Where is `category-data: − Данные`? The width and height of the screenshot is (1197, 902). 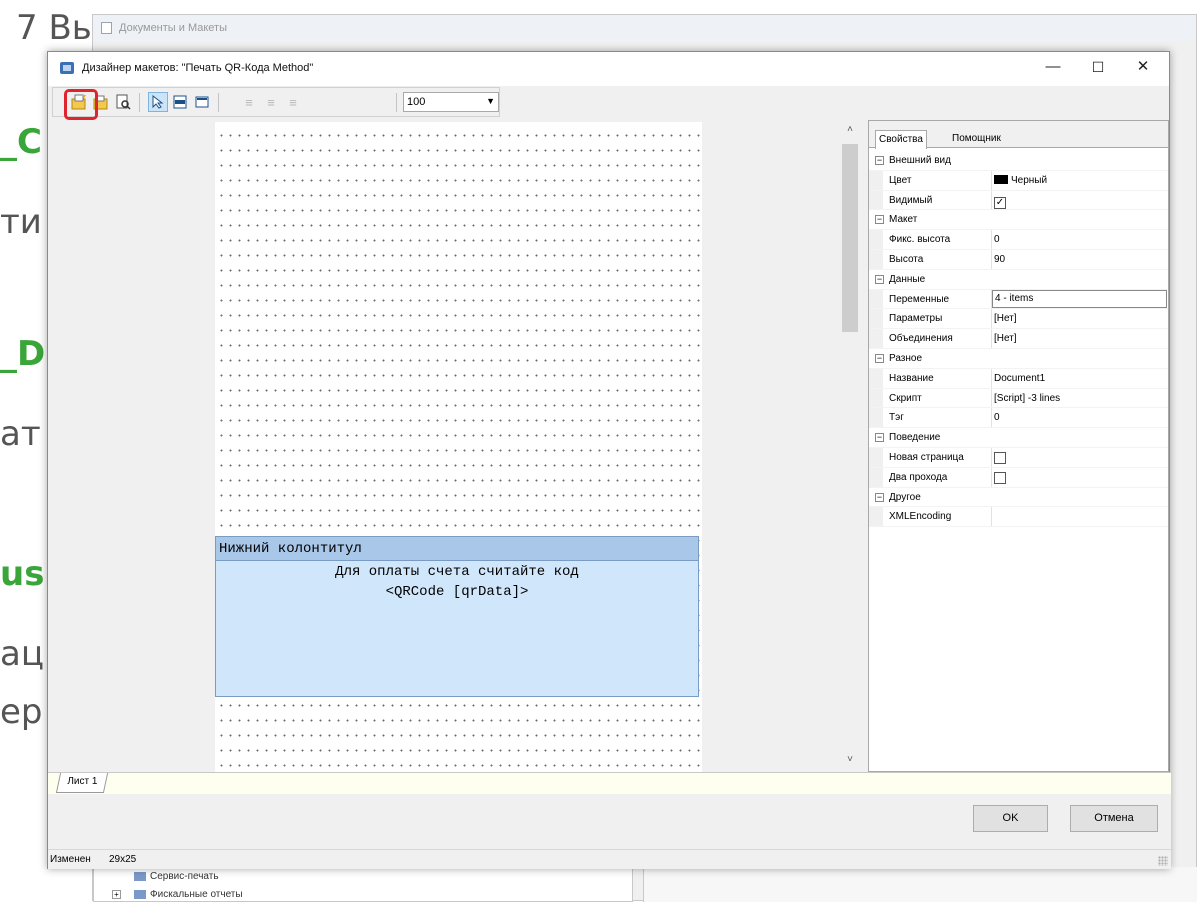 category-data: − Данные is located at coordinates (1018, 279).